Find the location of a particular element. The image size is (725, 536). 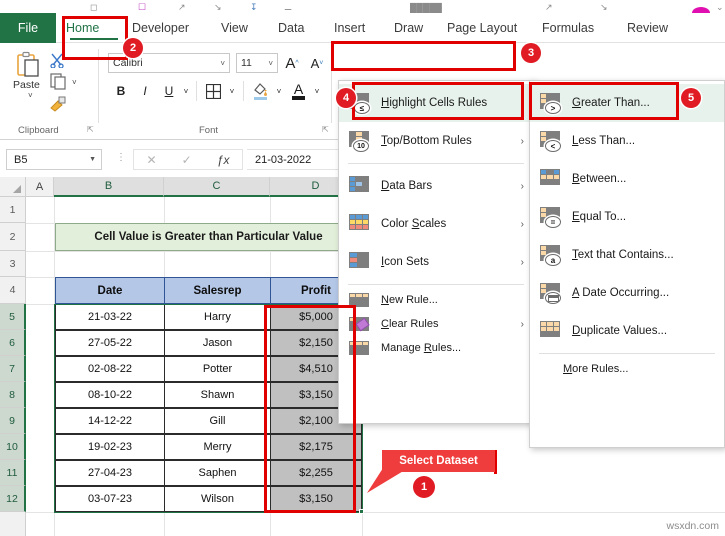

font-dialog-launcher-icon: ⇱ is located at coordinates (325, 129).